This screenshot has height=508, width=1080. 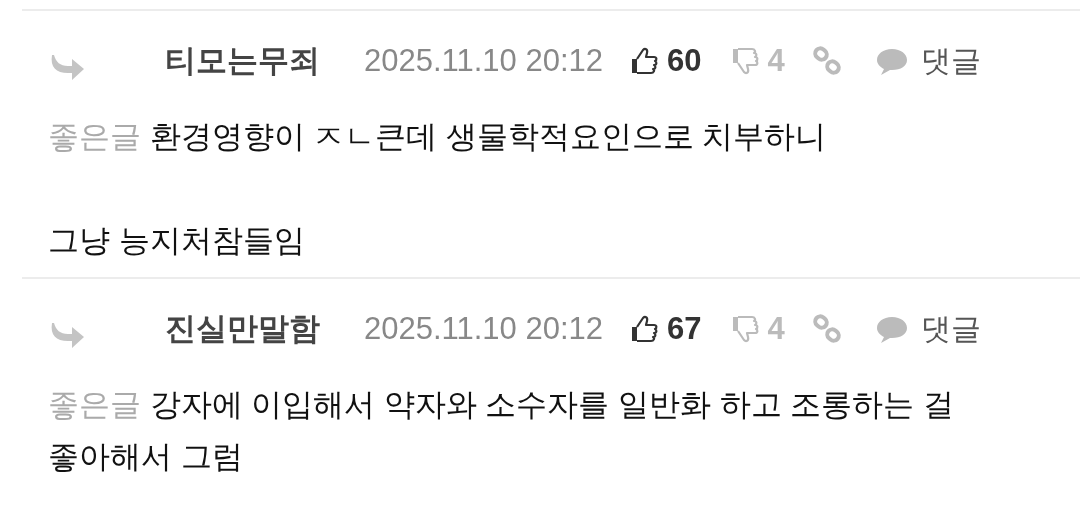 I want to click on author-name: 진실만말함, so click(x=242, y=329).